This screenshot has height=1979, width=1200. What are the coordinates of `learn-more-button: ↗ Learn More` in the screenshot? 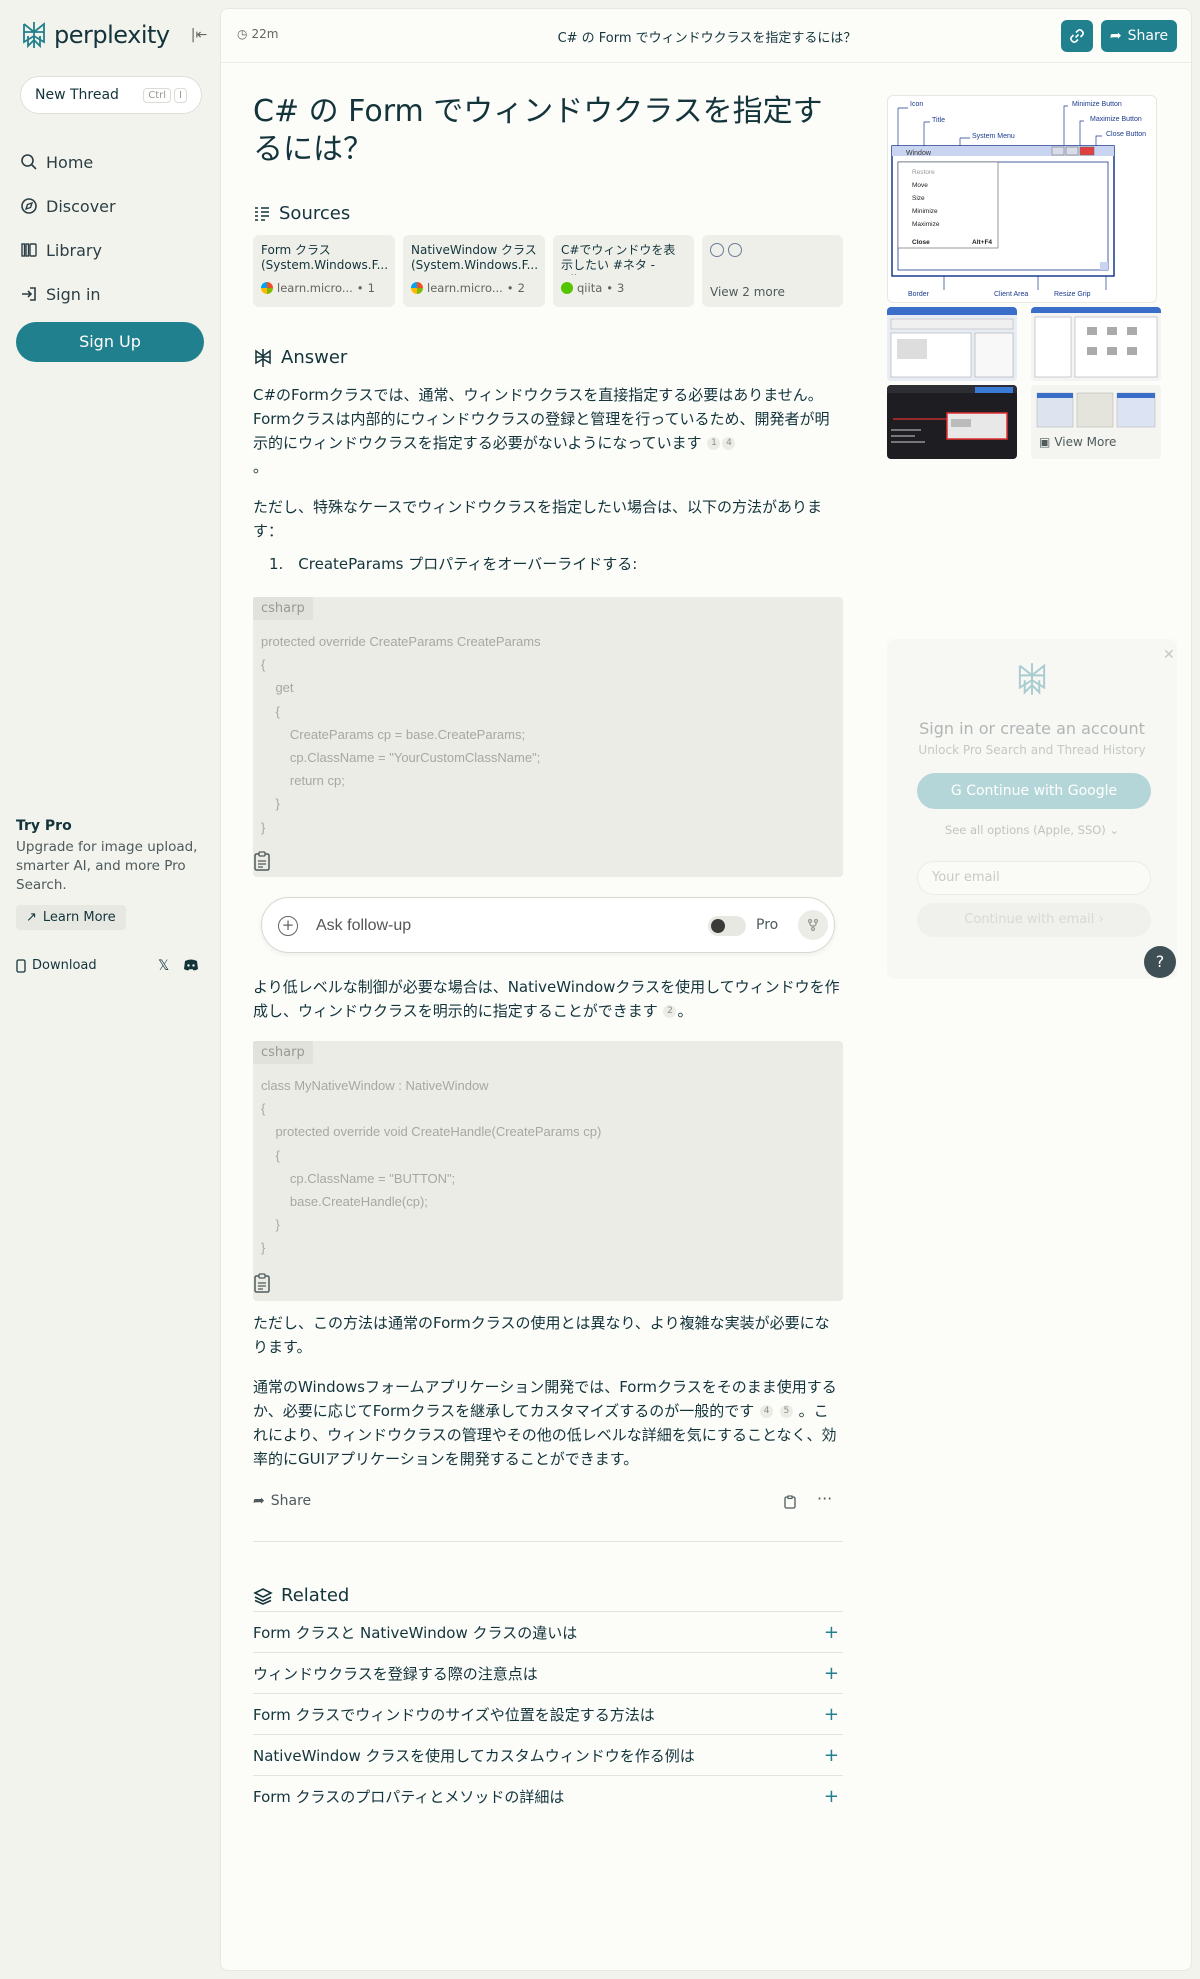 It's located at (71, 917).